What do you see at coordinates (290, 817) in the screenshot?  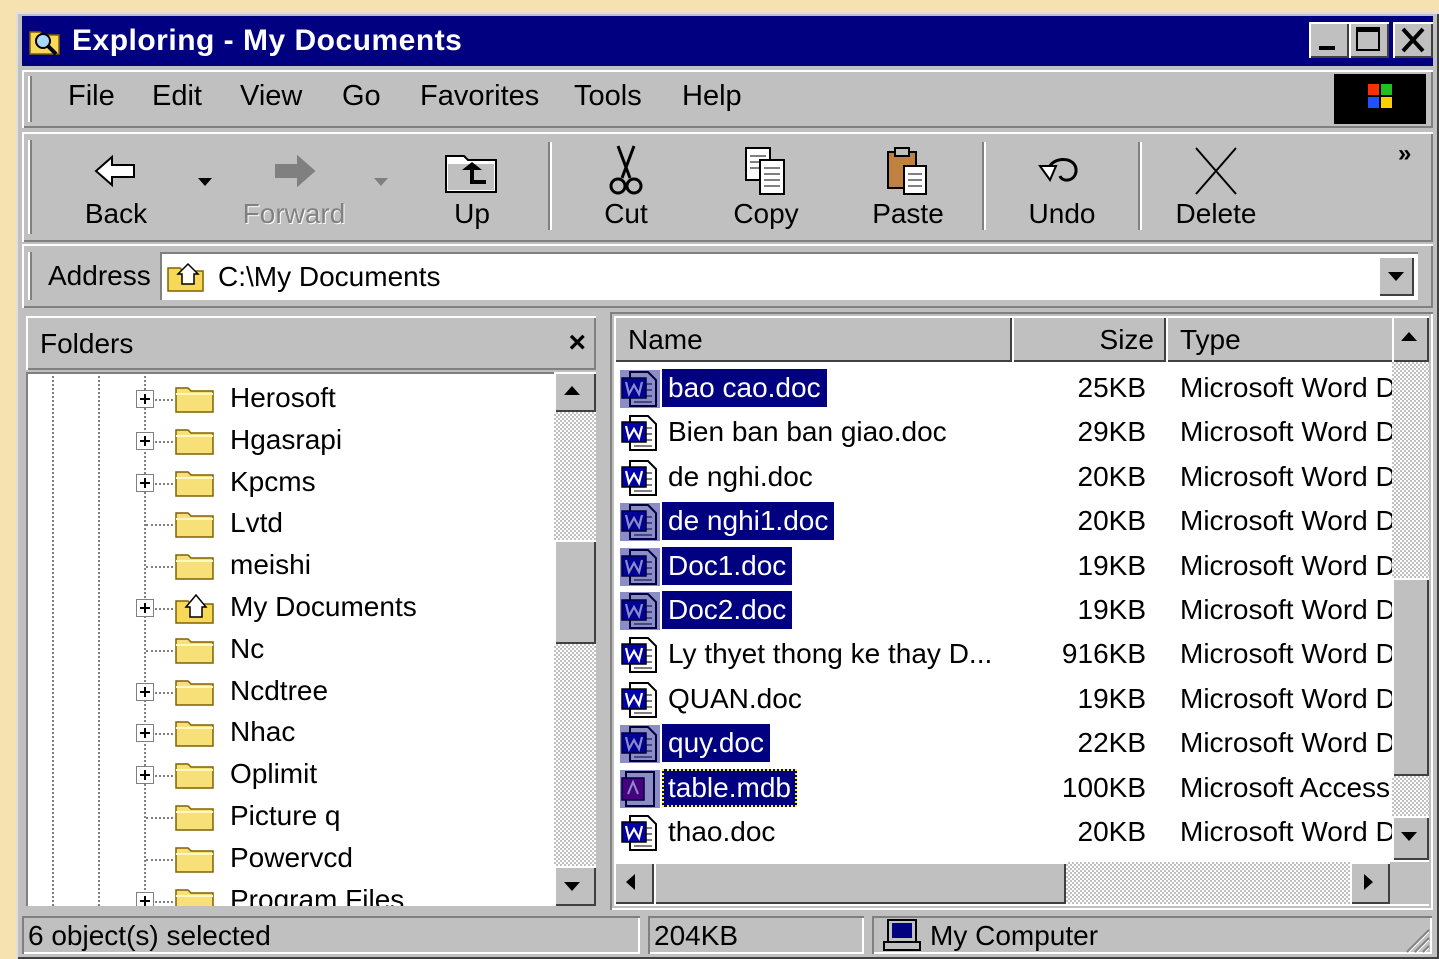 I see `tree-item: Picture q` at bounding box center [290, 817].